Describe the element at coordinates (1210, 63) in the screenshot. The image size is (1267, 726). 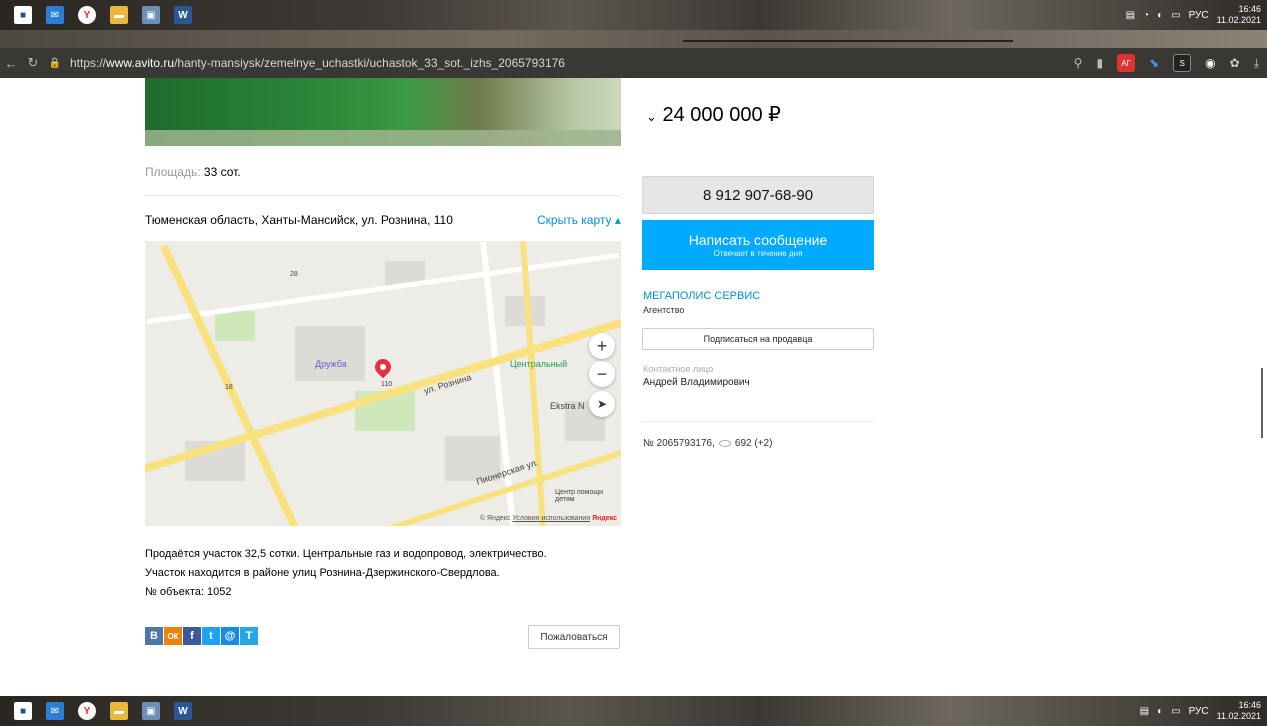
I see `extension-globe-icon: ◉` at that location.